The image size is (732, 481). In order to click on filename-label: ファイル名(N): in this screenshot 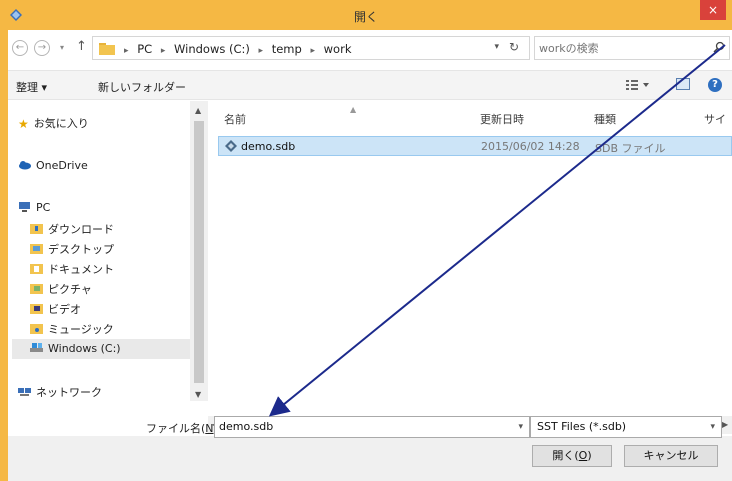, I will do `click(184, 428)`.